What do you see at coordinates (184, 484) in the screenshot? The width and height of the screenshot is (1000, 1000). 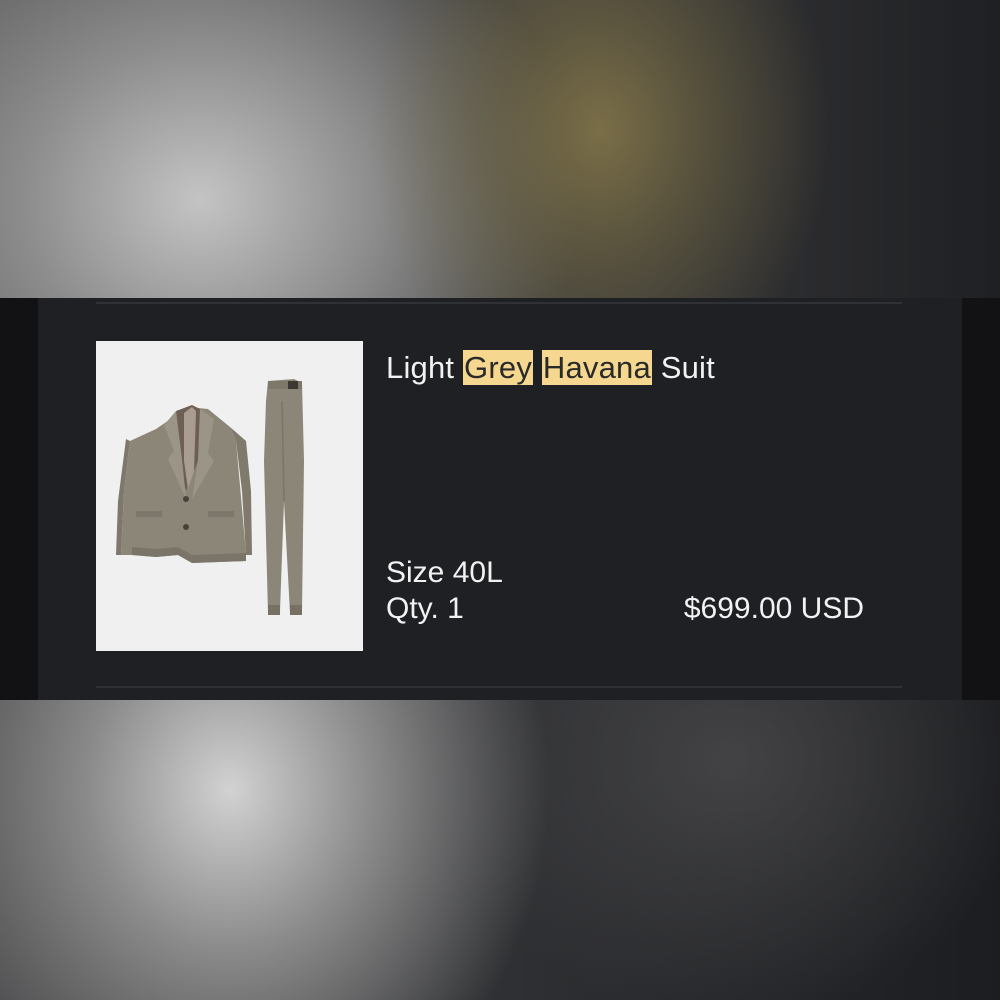 I see `jacket-graphic` at bounding box center [184, 484].